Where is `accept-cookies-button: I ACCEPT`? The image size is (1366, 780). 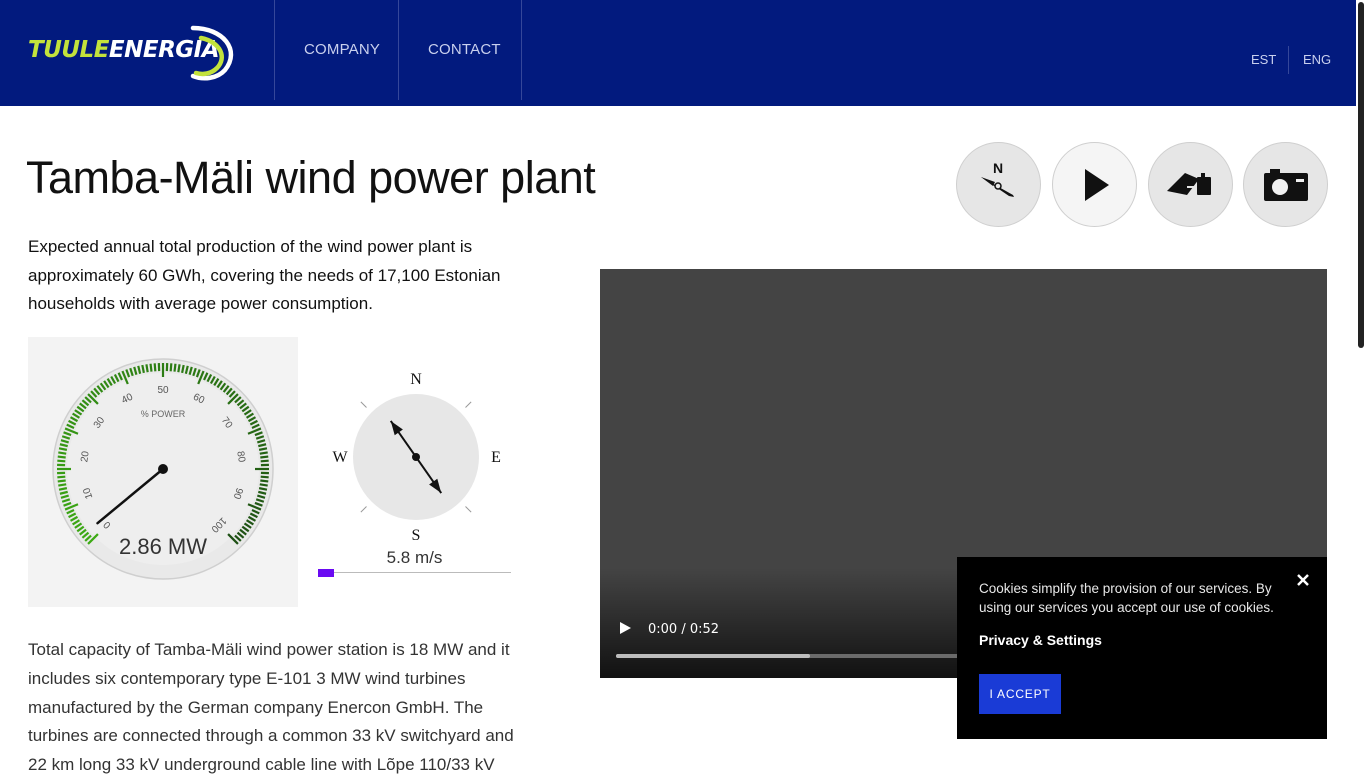 accept-cookies-button: I ACCEPT is located at coordinates (1020, 694).